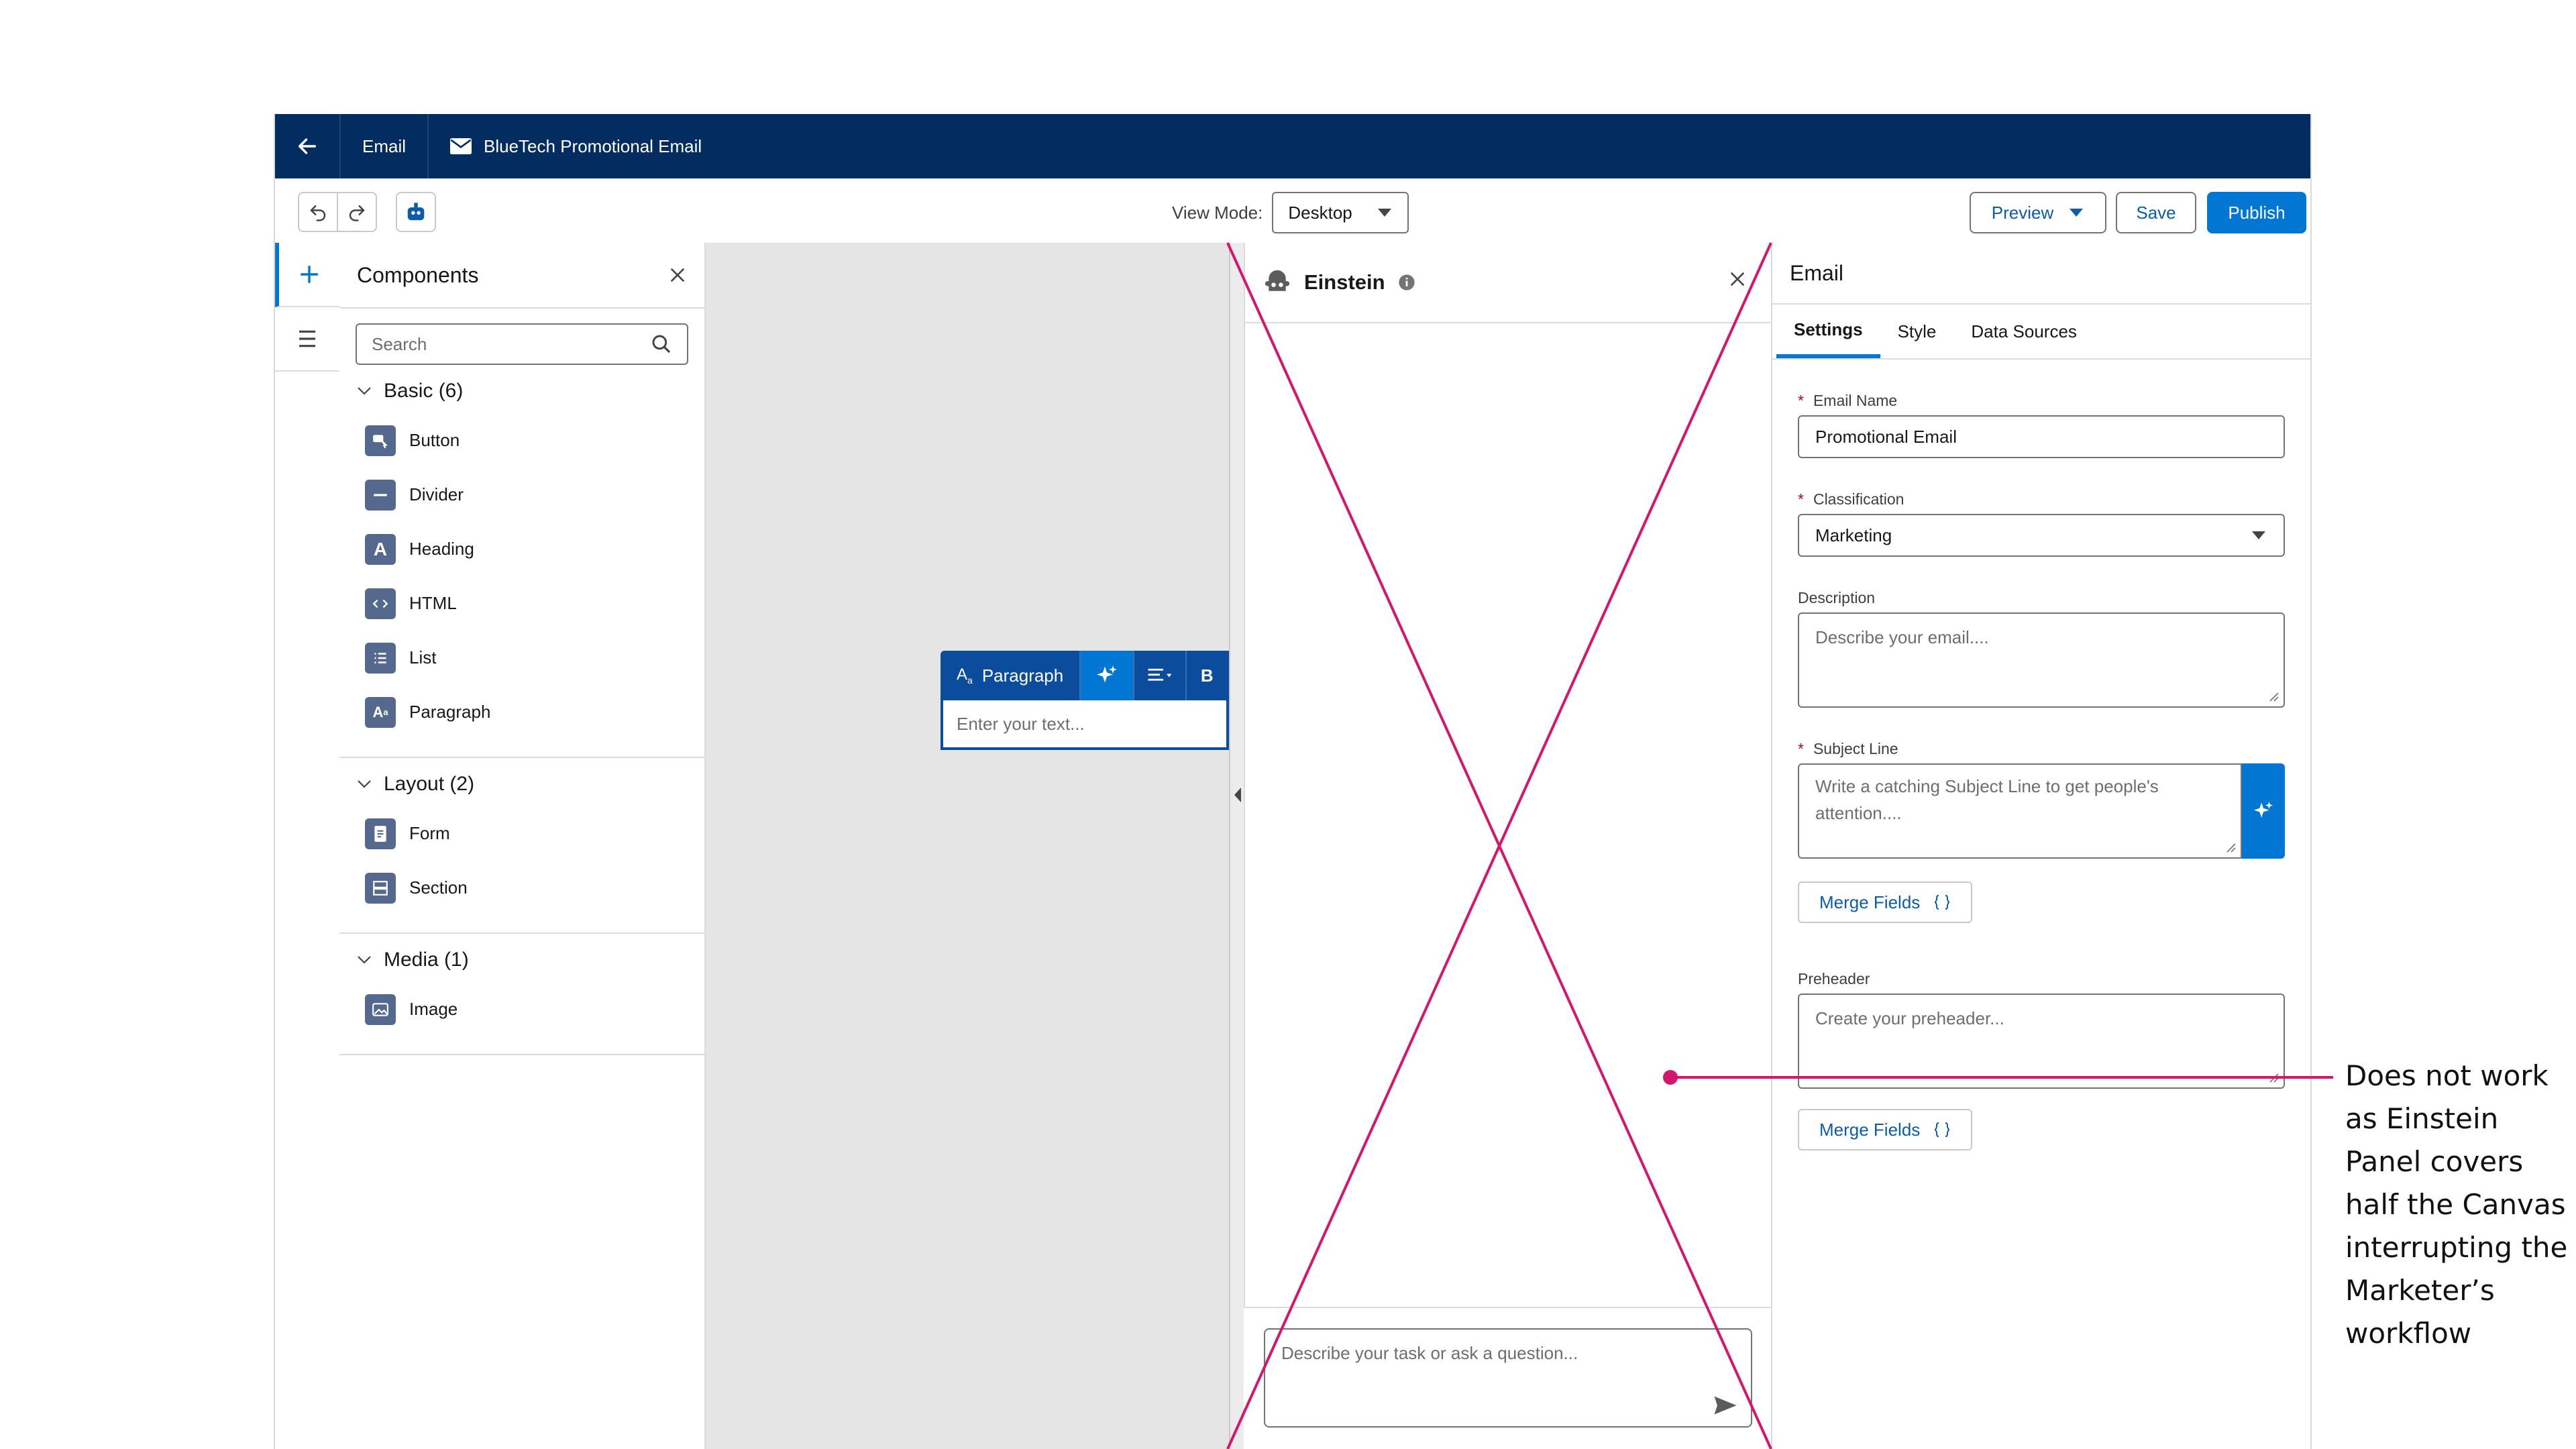 The image size is (2576, 1449). Describe the element at coordinates (2023, 331) in the screenshot. I see `tab-data-sources: Data Sources` at that location.